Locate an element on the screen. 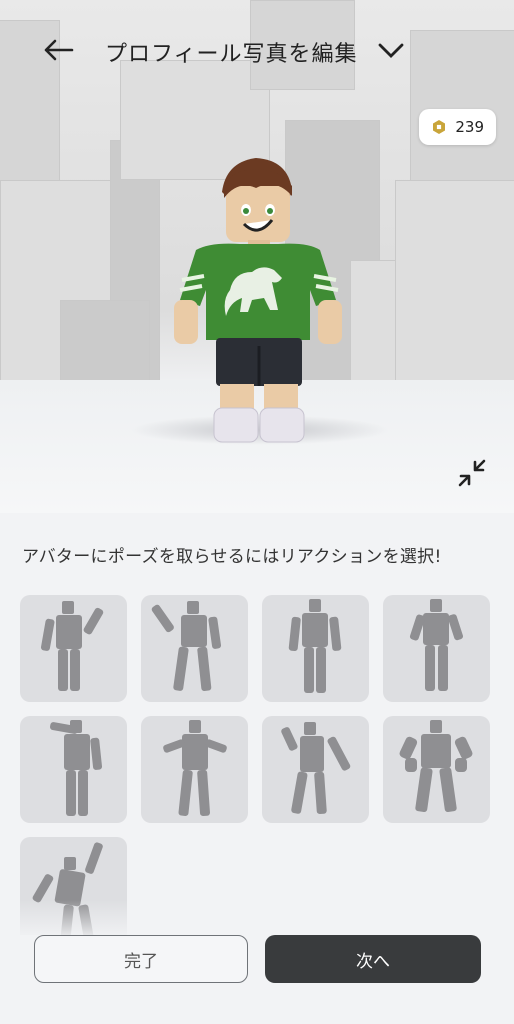  reaction-tile-point is located at coordinates (315, 769).